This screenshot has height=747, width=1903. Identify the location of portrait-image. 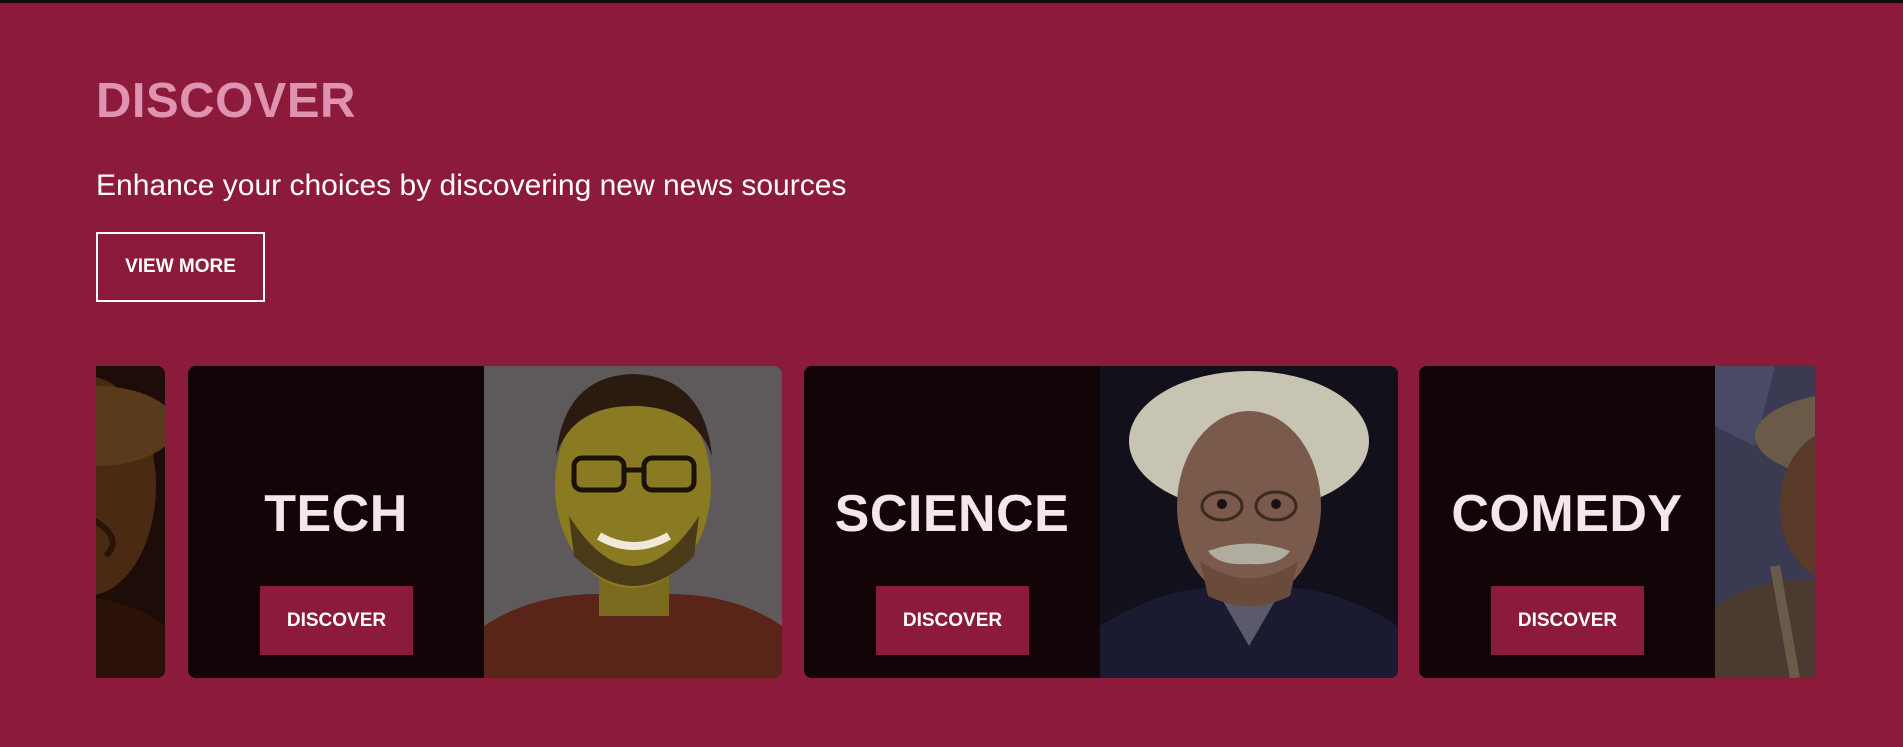
(130, 522).